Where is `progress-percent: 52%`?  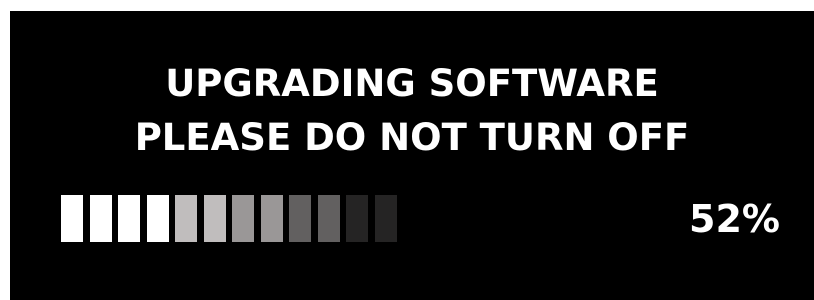 progress-percent: 52% is located at coordinates (734, 219).